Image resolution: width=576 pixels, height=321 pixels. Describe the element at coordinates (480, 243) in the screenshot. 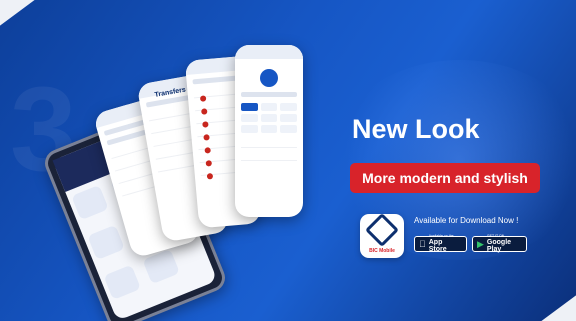

I see `play-icon: ▶` at that location.